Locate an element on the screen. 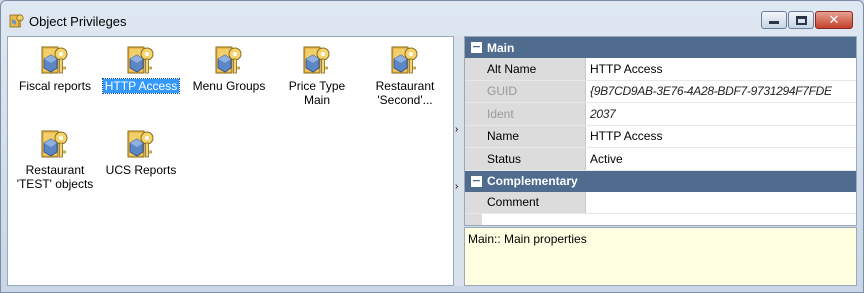 The width and height of the screenshot is (864, 293). object-item: HTTP Access is located at coordinates (141, 68).